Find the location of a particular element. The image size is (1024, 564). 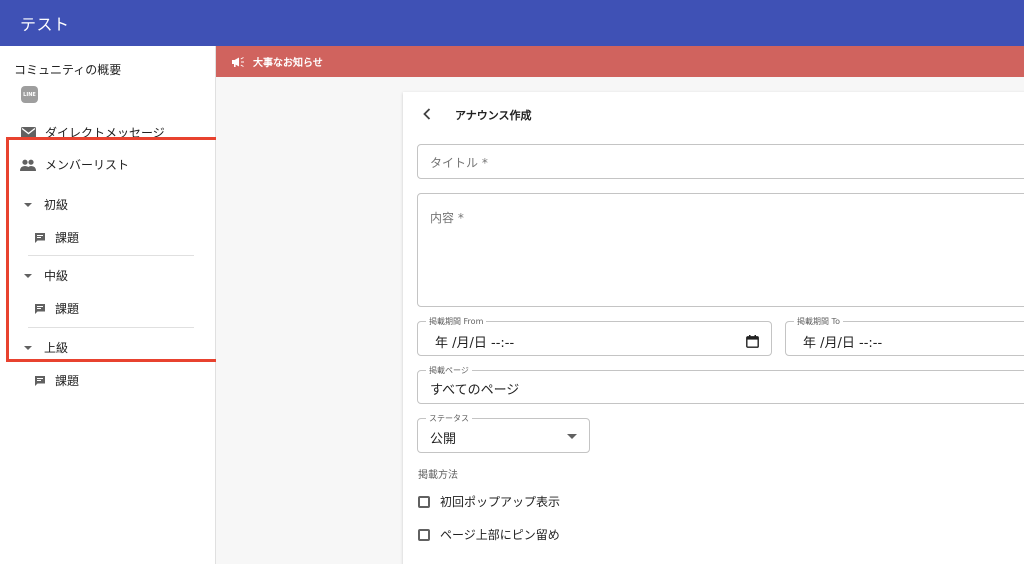

back-button is located at coordinates (427, 114).